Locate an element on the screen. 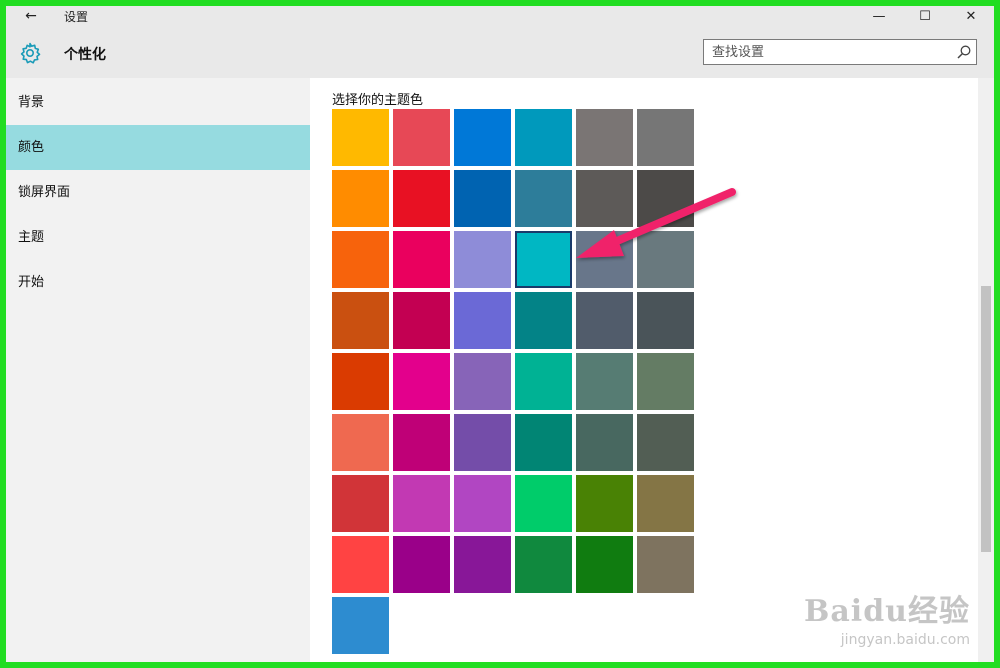 This screenshot has height=668, width=1000. watermark-brand: Baidu经验 is located at coordinates (887, 611).